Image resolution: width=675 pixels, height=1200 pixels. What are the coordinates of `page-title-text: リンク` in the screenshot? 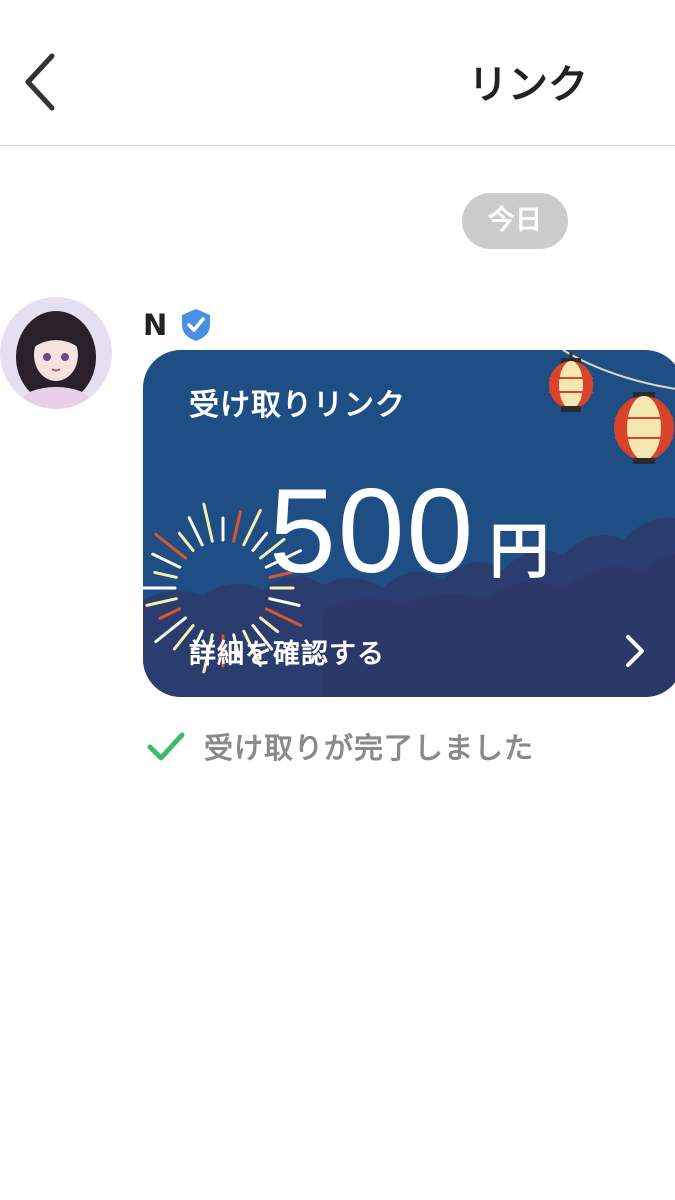 It's located at (528, 85).